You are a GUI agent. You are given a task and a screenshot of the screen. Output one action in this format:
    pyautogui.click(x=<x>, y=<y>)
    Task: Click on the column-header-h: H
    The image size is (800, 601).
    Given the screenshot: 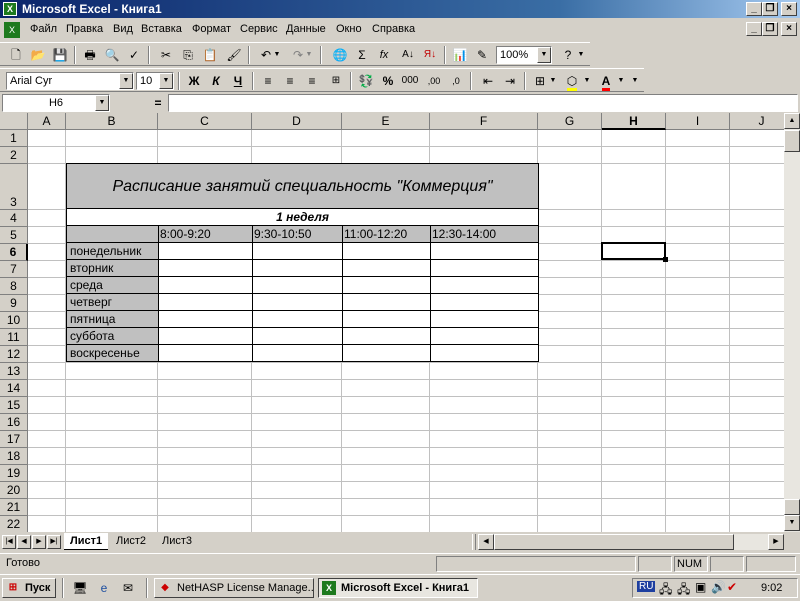 What is the action you would take?
    pyautogui.click(x=634, y=121)
    